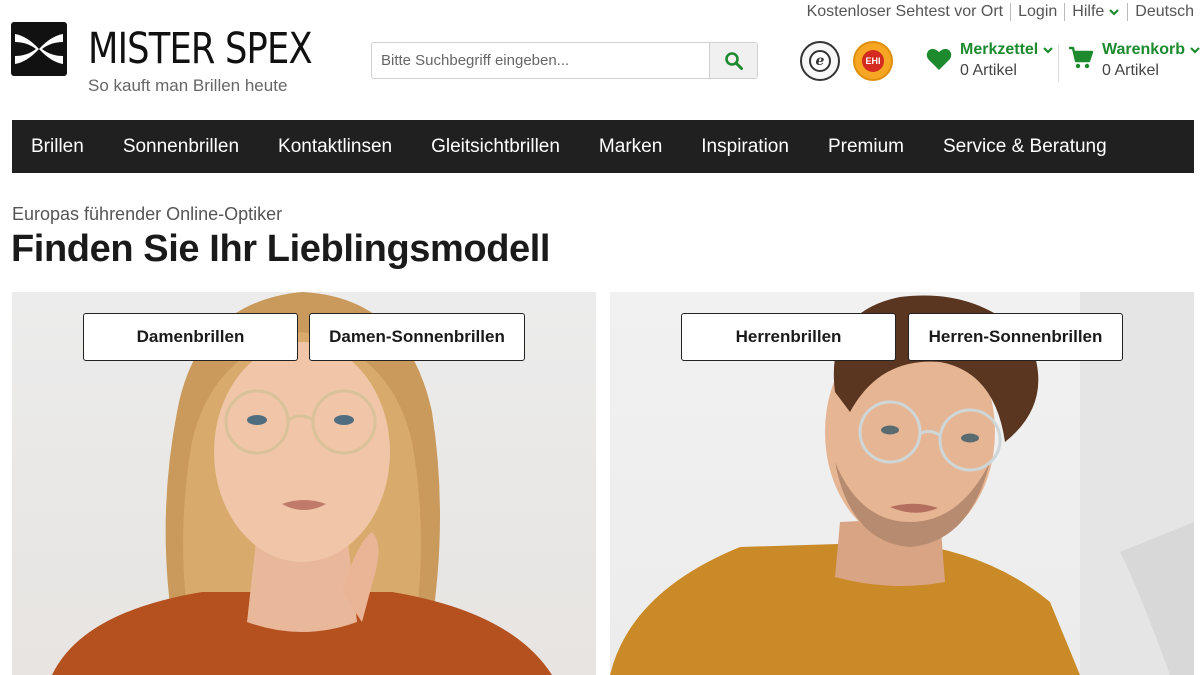  What do you see at coordinates (1025, 147) in the screenshot?
I see `nav-item-service: Service & Beratung` at bounding box center [1025, 147].